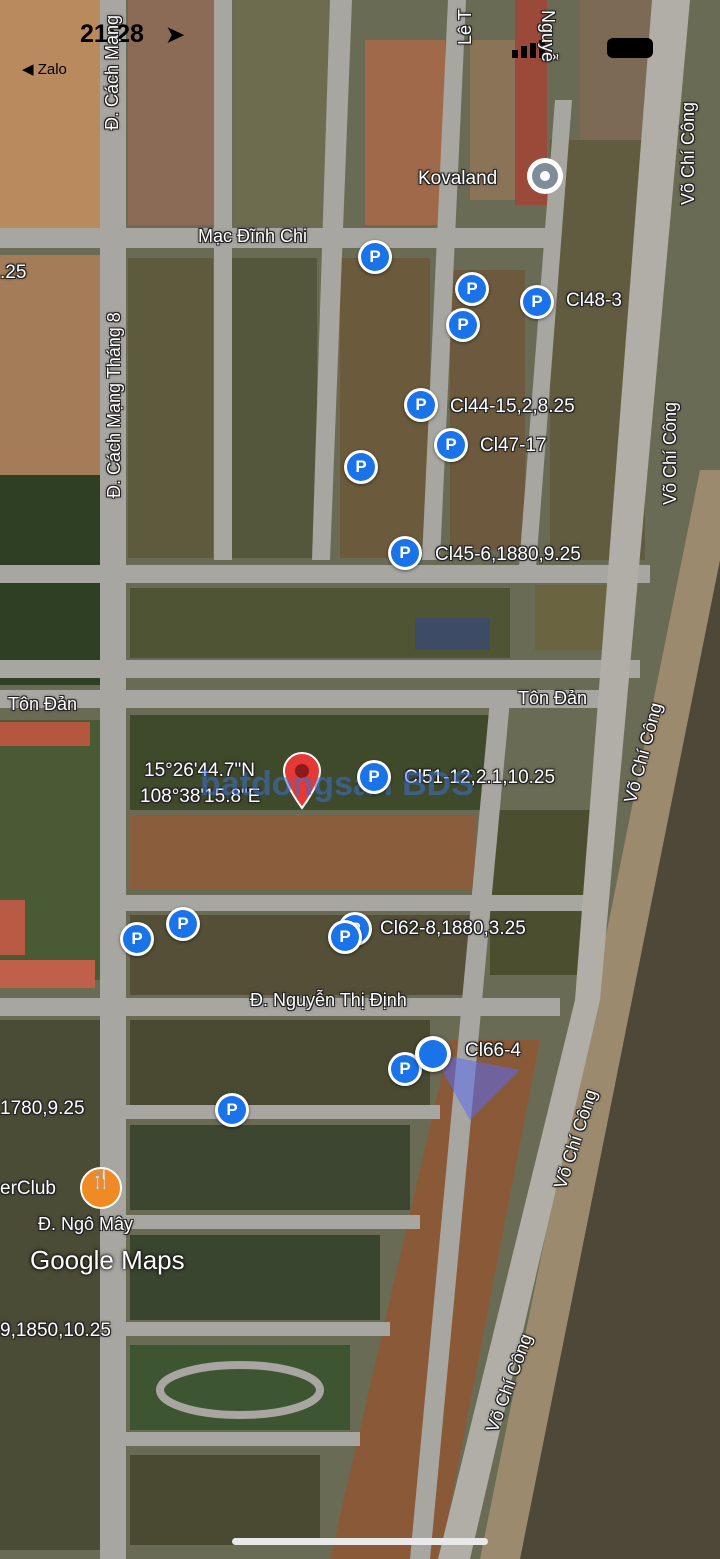 This screenshot has width=720, height=1559. Describe the element at coordinates (360, 1541) in the screenshot. I see `home-indicator` at that location.